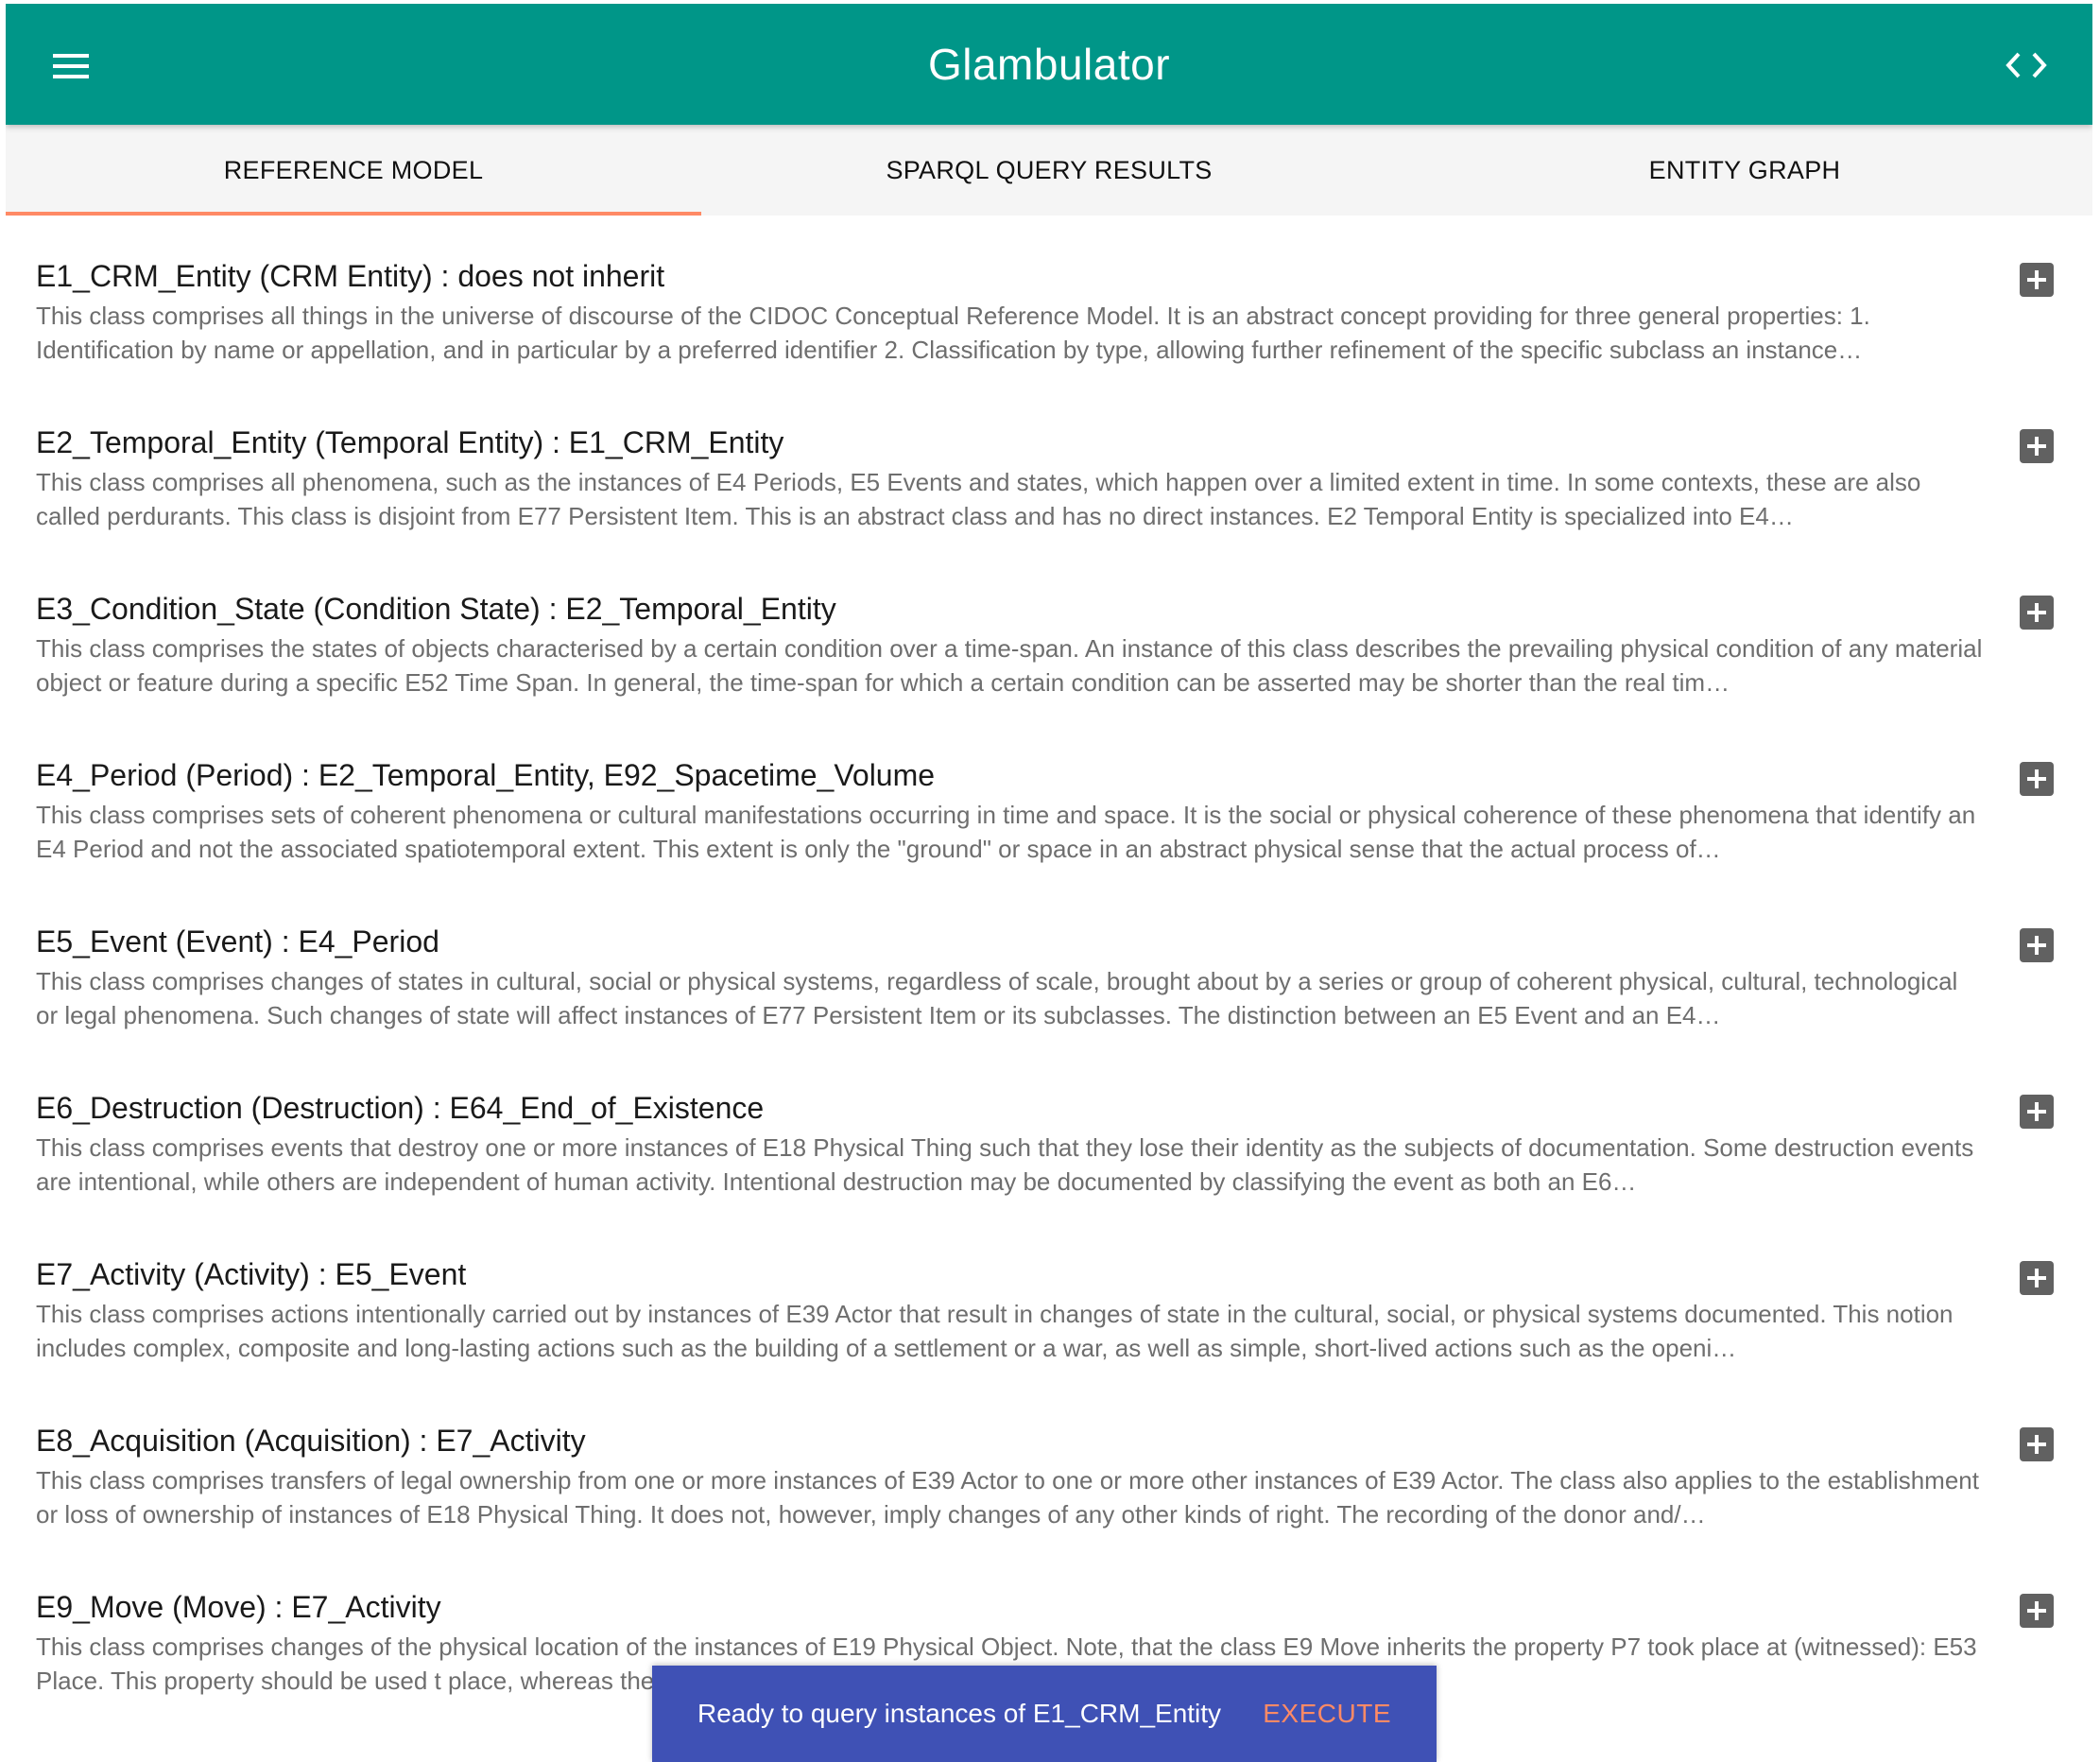 Image resolution: width=2100 pixels, height=1762 pixels. Describe the element at coordinates (1049, 631) in the screenshot. I see `list-item-e3: E3_Condition_State (Condition State)` at that location.